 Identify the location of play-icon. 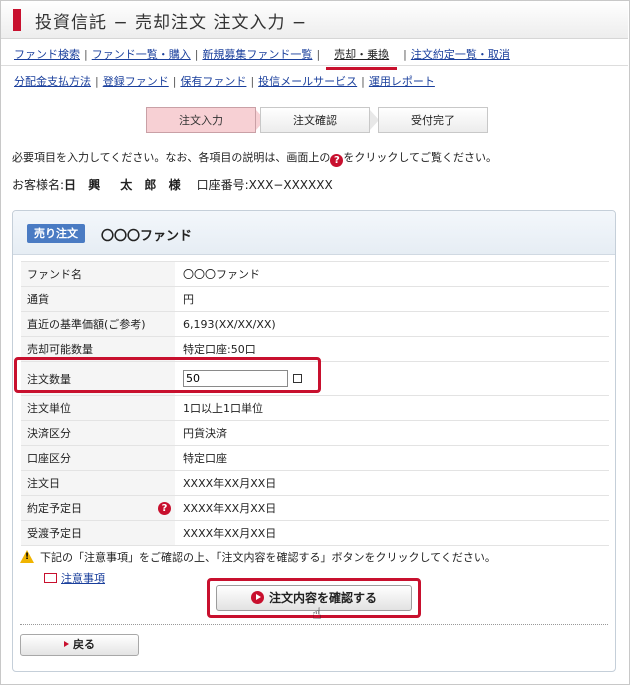
(257, 597).